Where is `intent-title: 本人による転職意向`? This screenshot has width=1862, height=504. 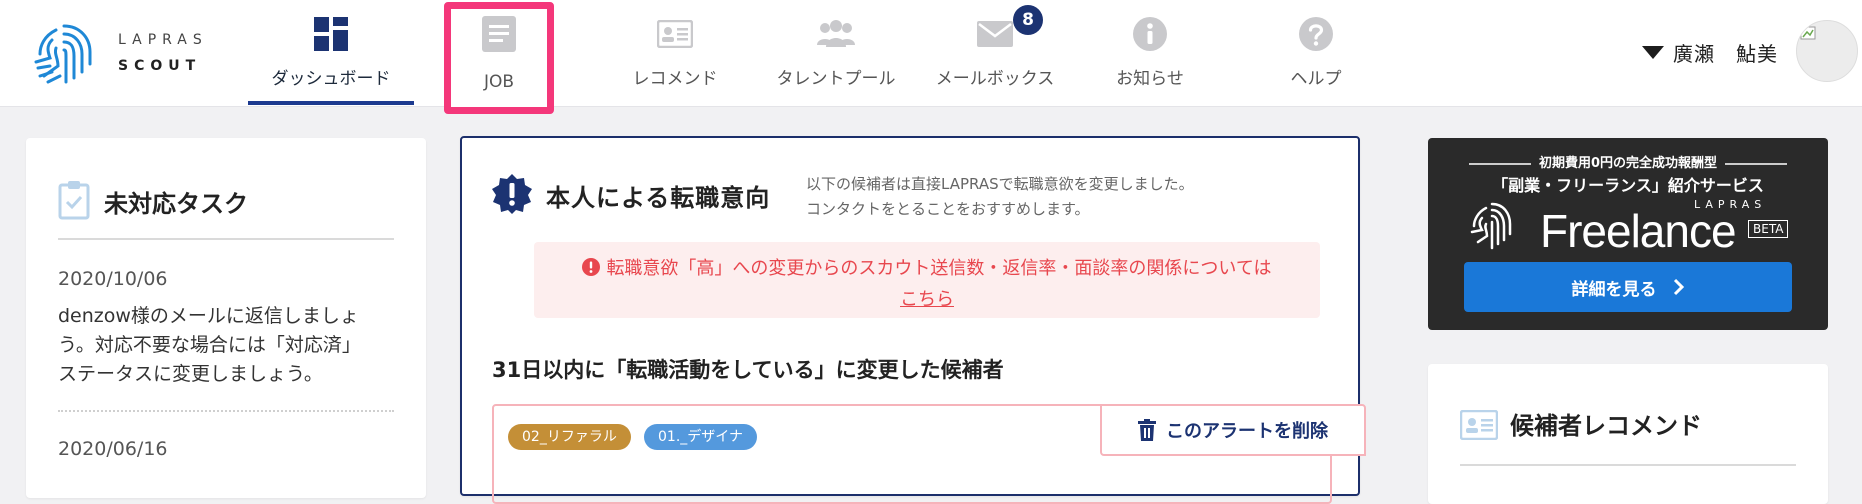
intent-title: 本人による転職意向 is located at coordinates (658, 198).